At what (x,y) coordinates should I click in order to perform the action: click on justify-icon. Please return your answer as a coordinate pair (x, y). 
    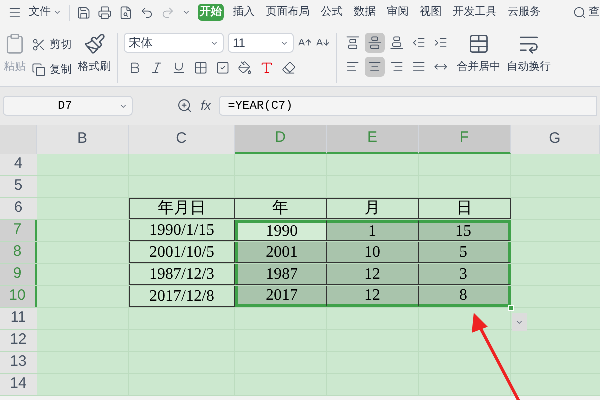
    Looking at the image, I should click on (419, 67).